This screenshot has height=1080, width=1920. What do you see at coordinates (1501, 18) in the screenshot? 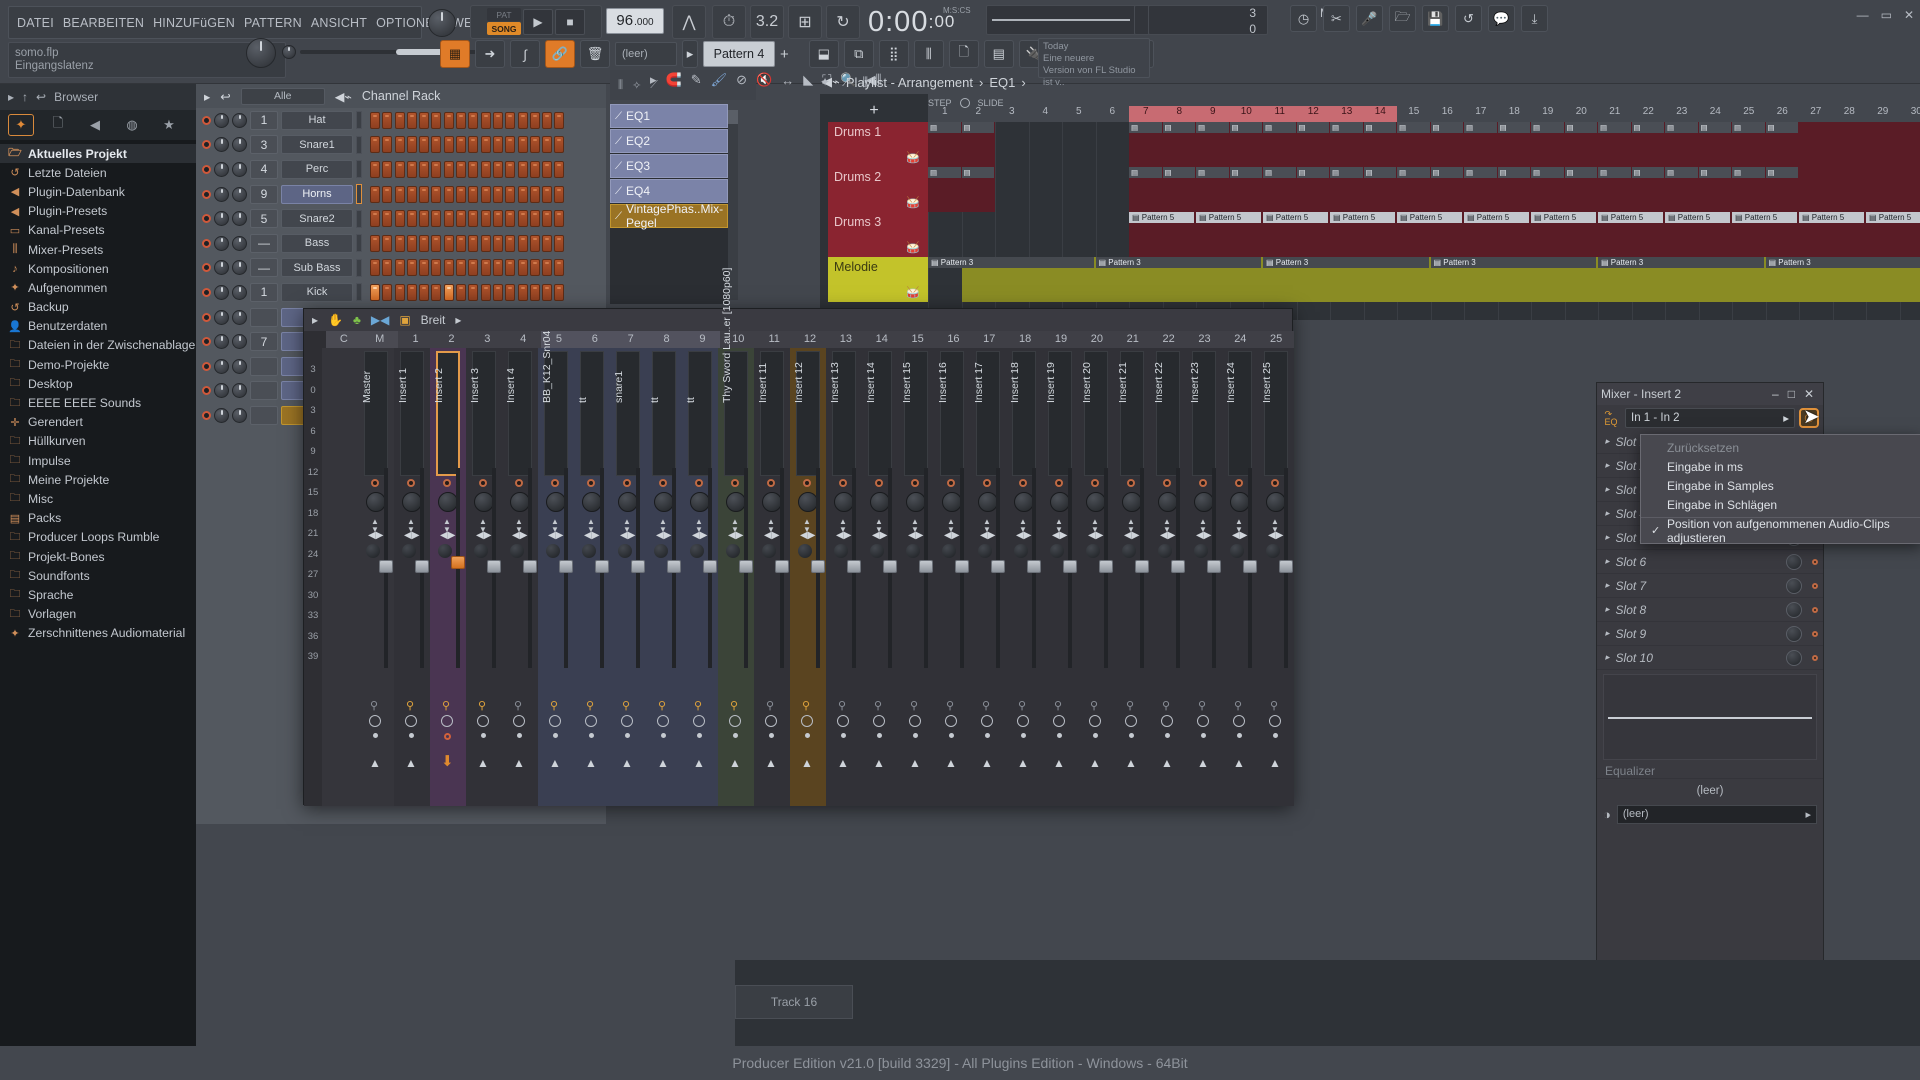
I see `chat-icon: 💬` at bounding box center [1501, 18].